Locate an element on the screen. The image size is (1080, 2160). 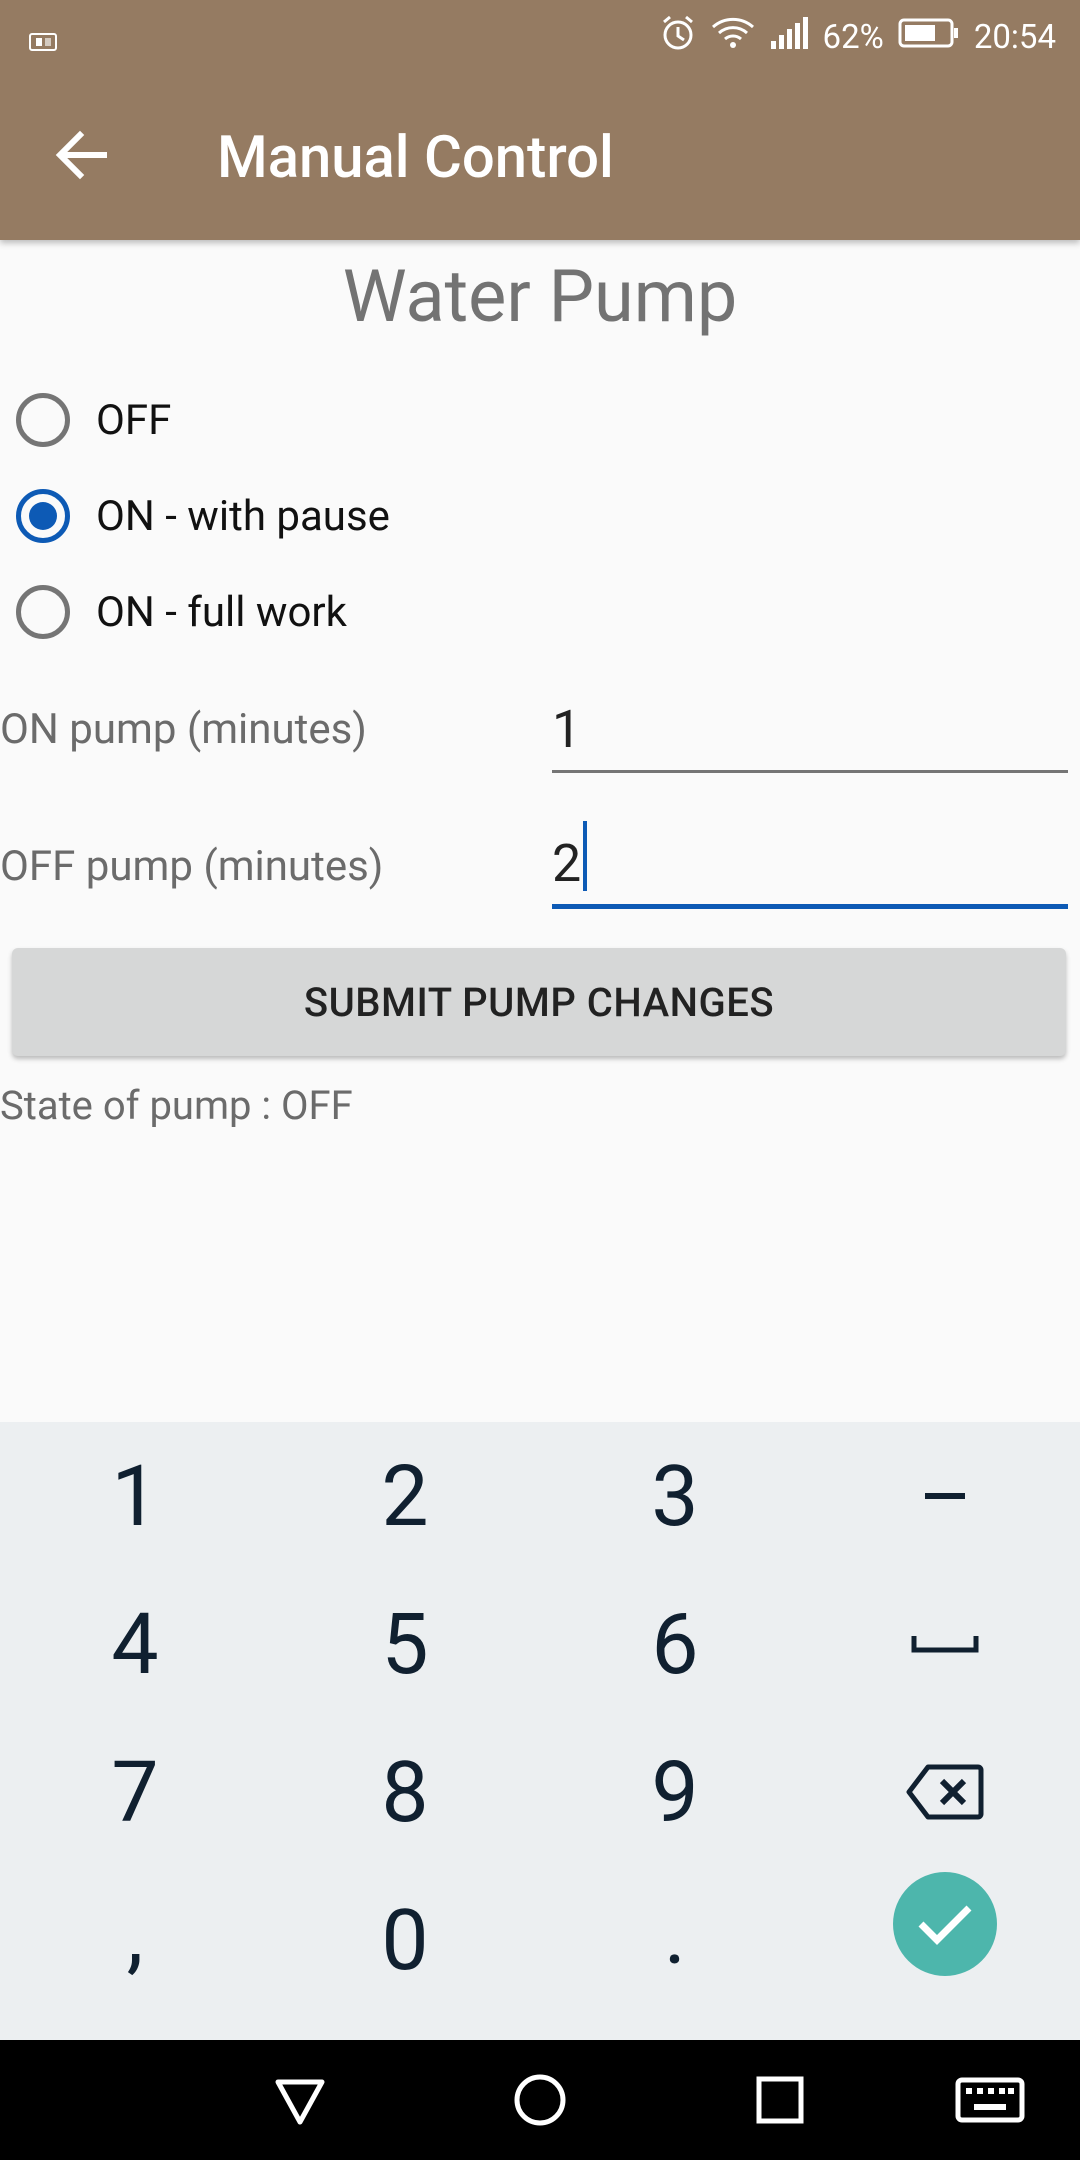
check-icon is located at coordinates (945, 1924).